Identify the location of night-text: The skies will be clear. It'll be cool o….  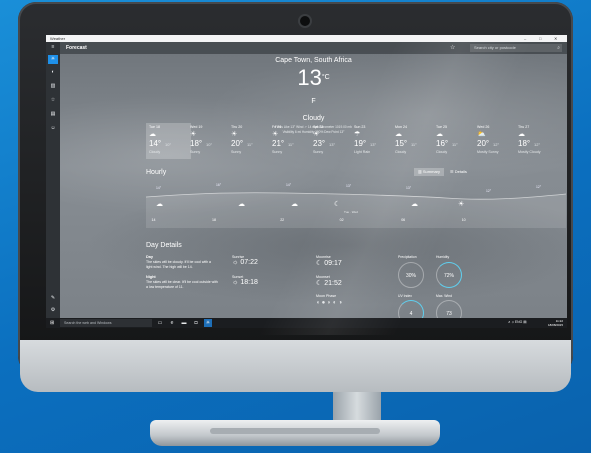
(182, 284).